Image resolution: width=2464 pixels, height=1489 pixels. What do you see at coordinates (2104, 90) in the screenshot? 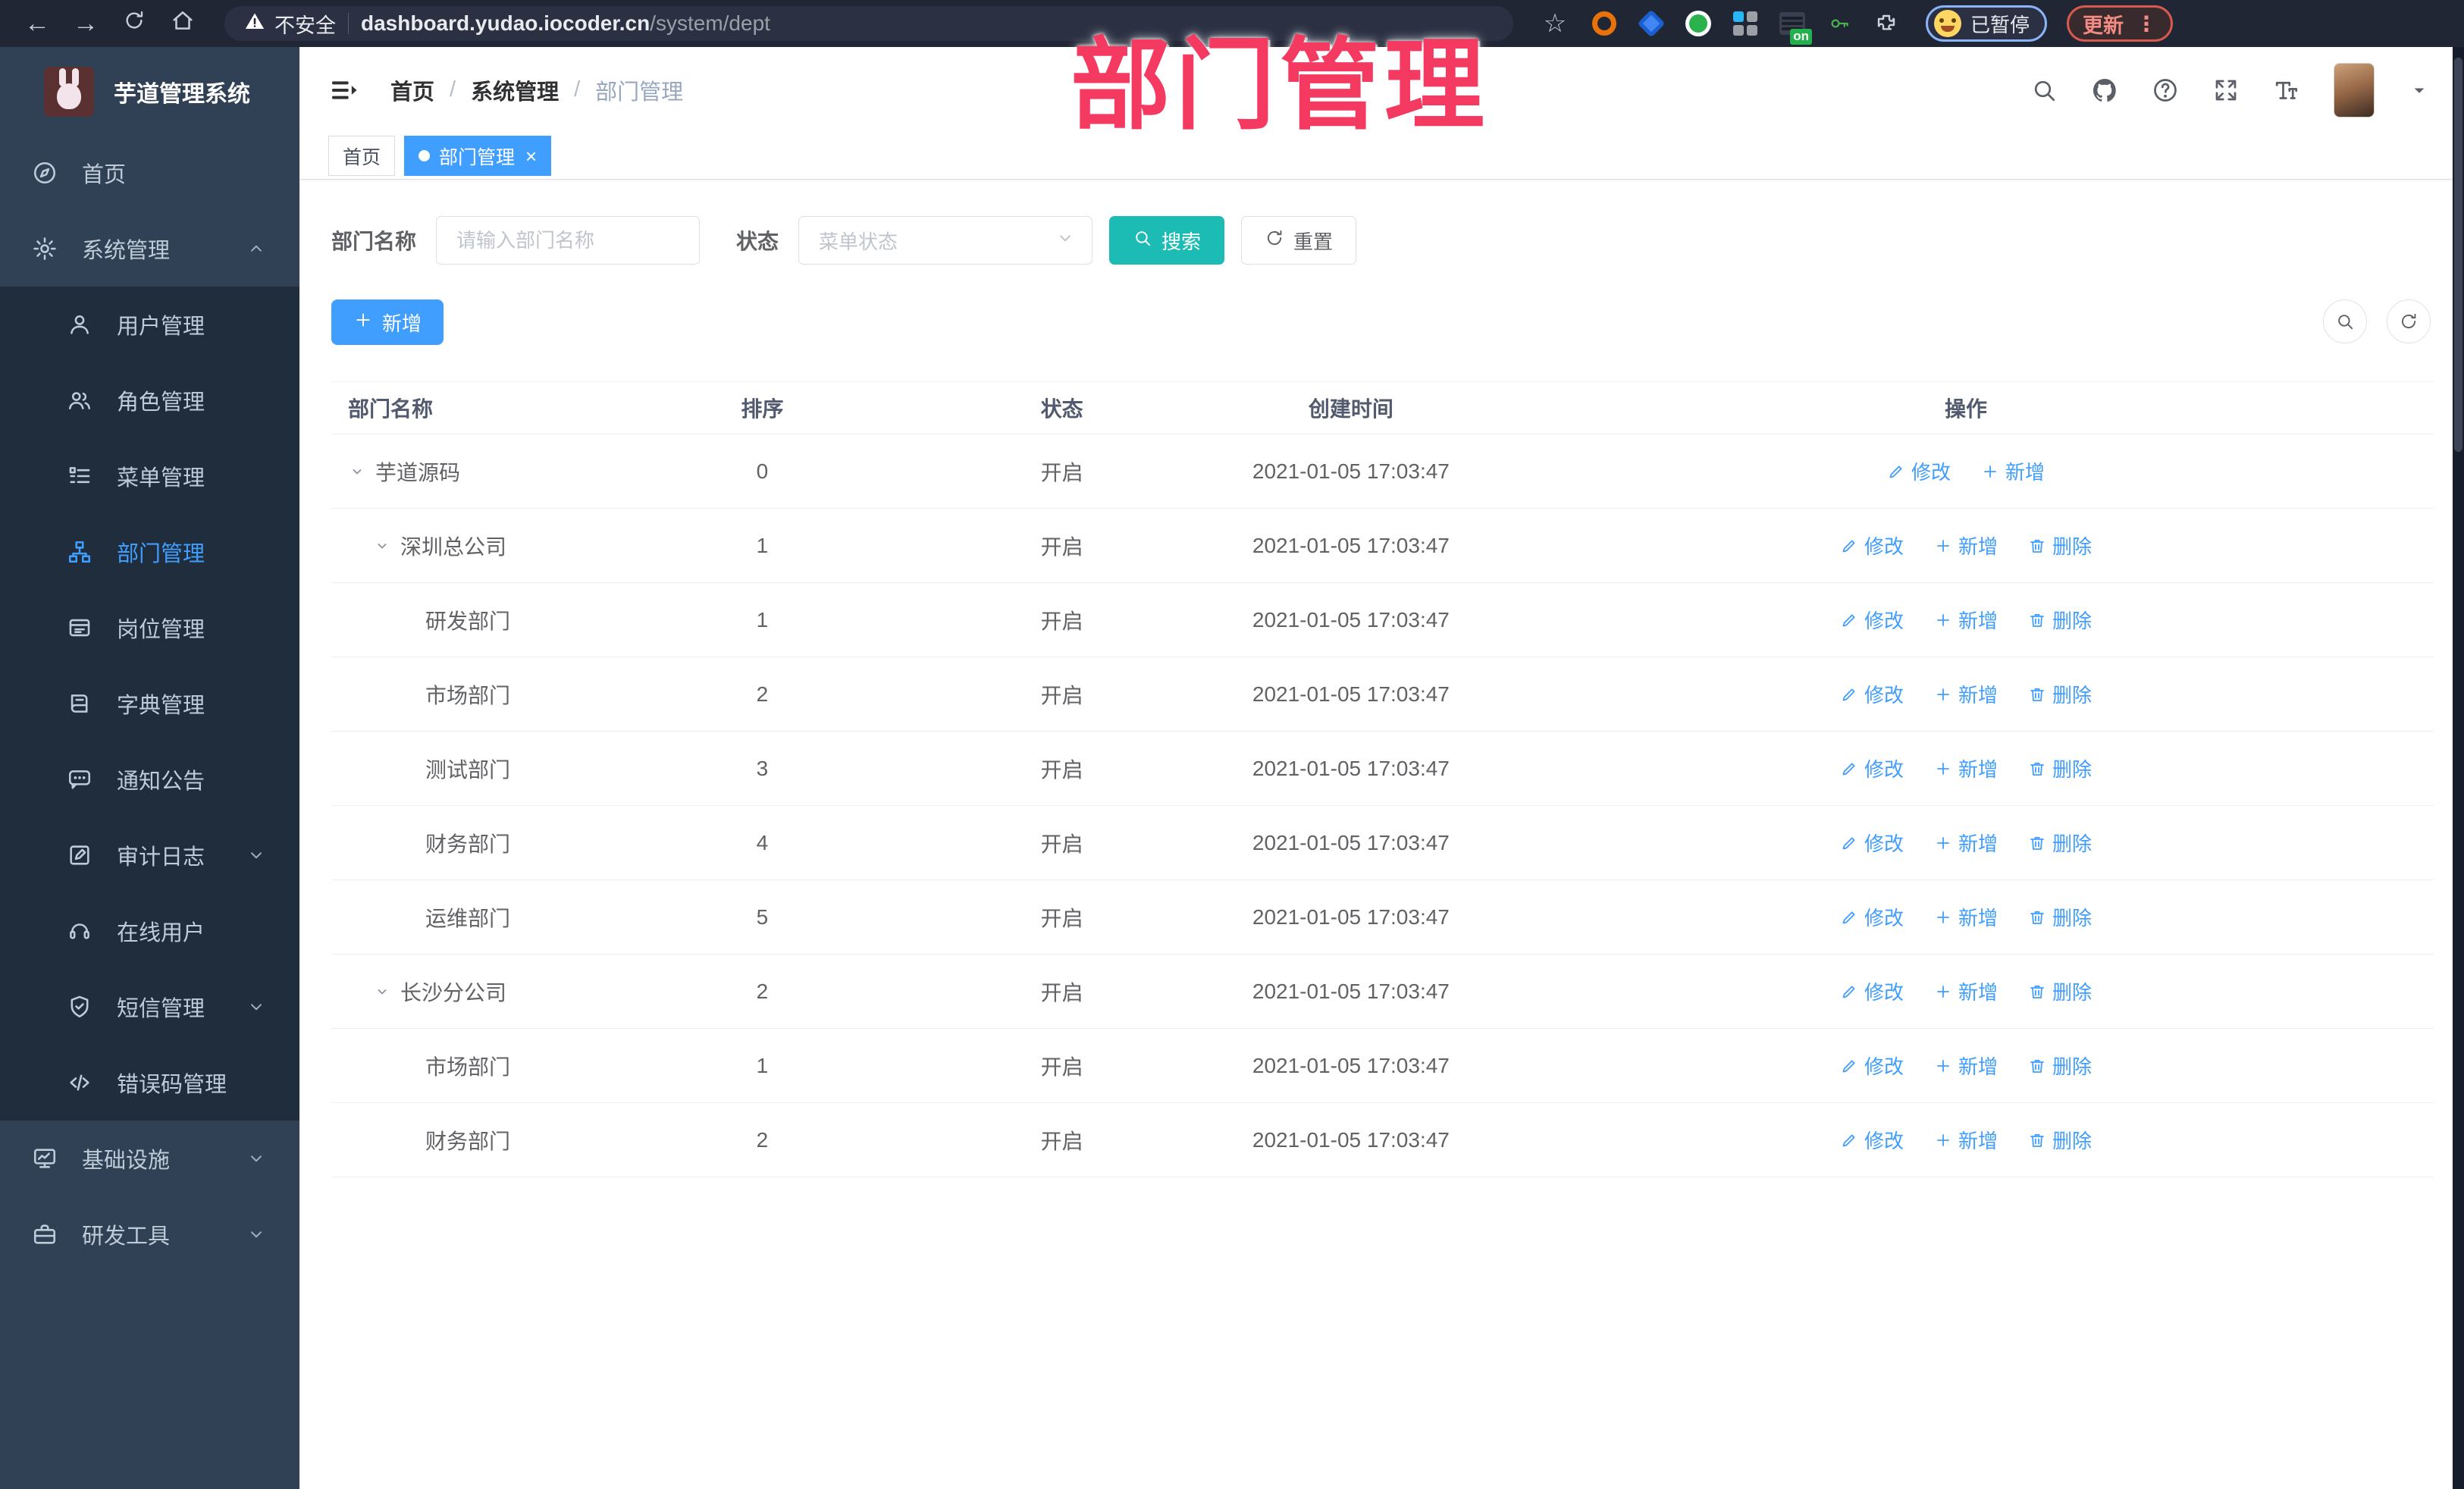
I see `github-button` at bounding box center [2104, 90].